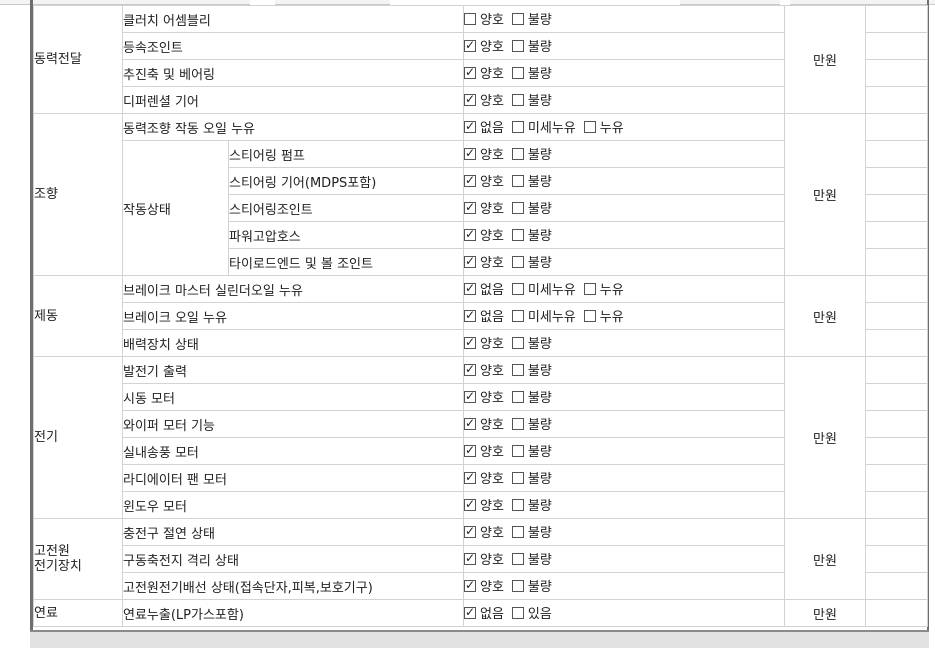 The height and width of the screenshot is (648, 935). Describe the element at coordinates (531, 612) in the screenshot. I see `option: 있음` at that location.